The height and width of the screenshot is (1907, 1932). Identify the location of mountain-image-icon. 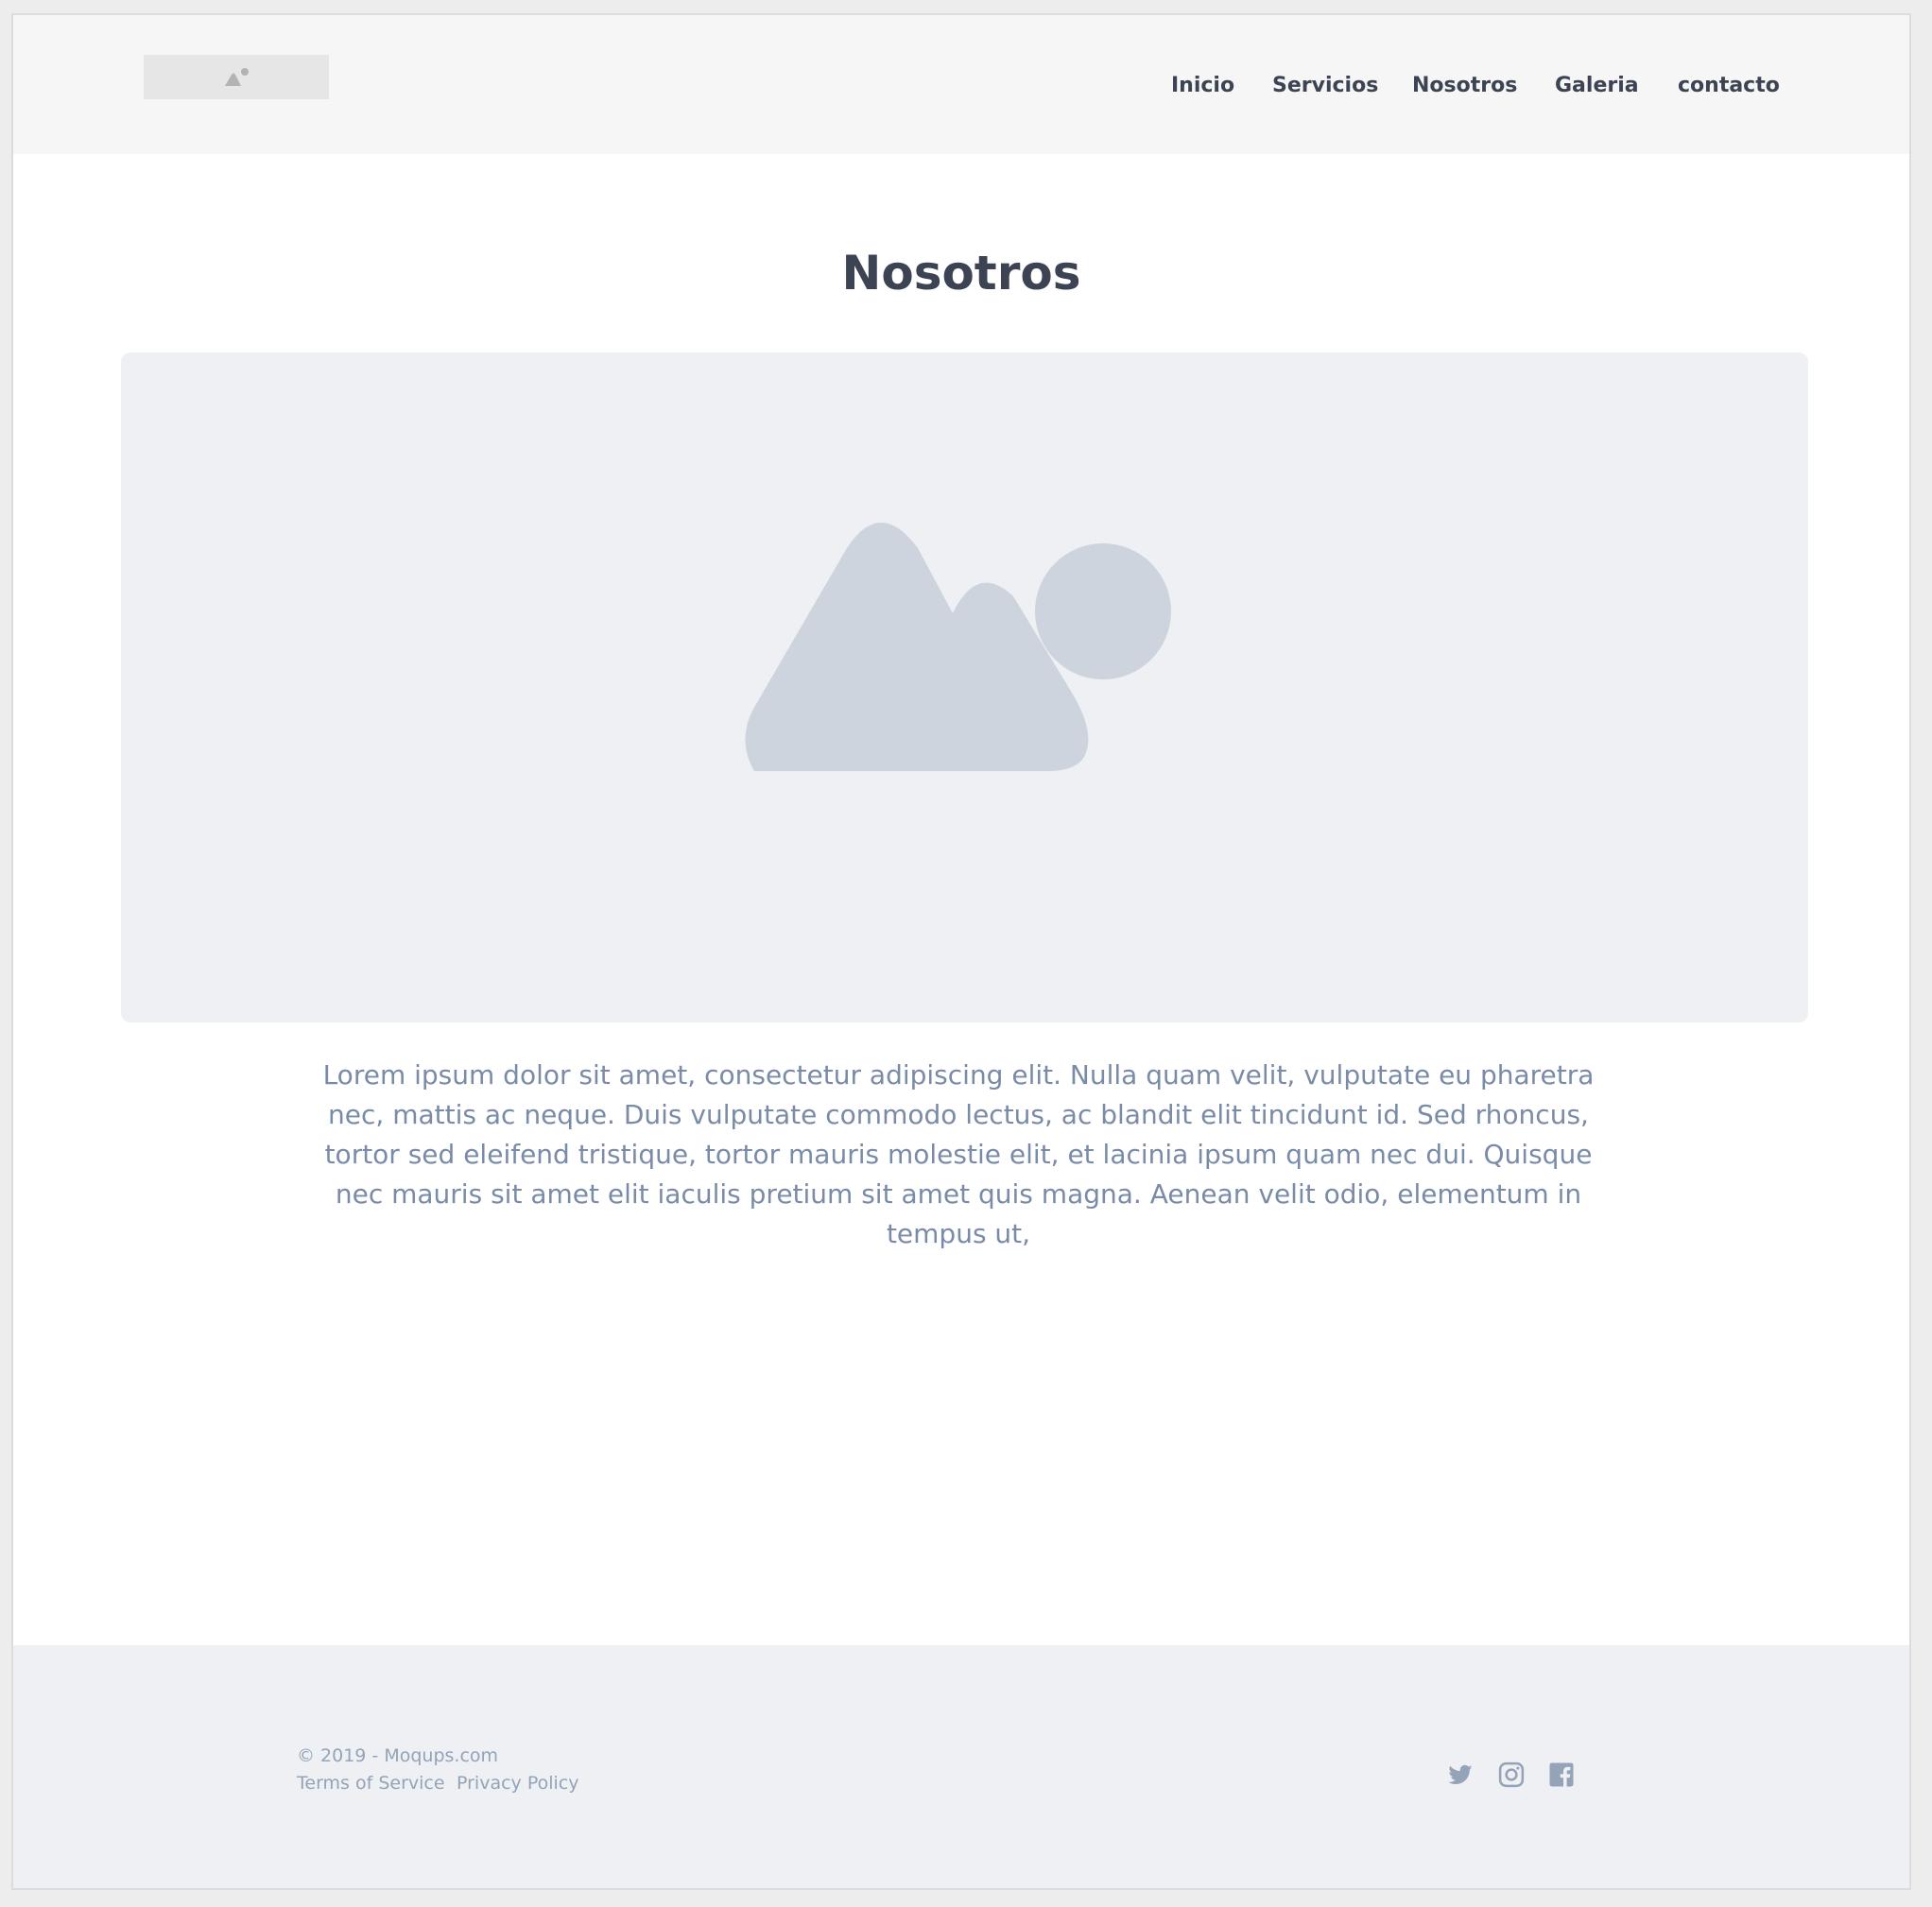
(958, 647).